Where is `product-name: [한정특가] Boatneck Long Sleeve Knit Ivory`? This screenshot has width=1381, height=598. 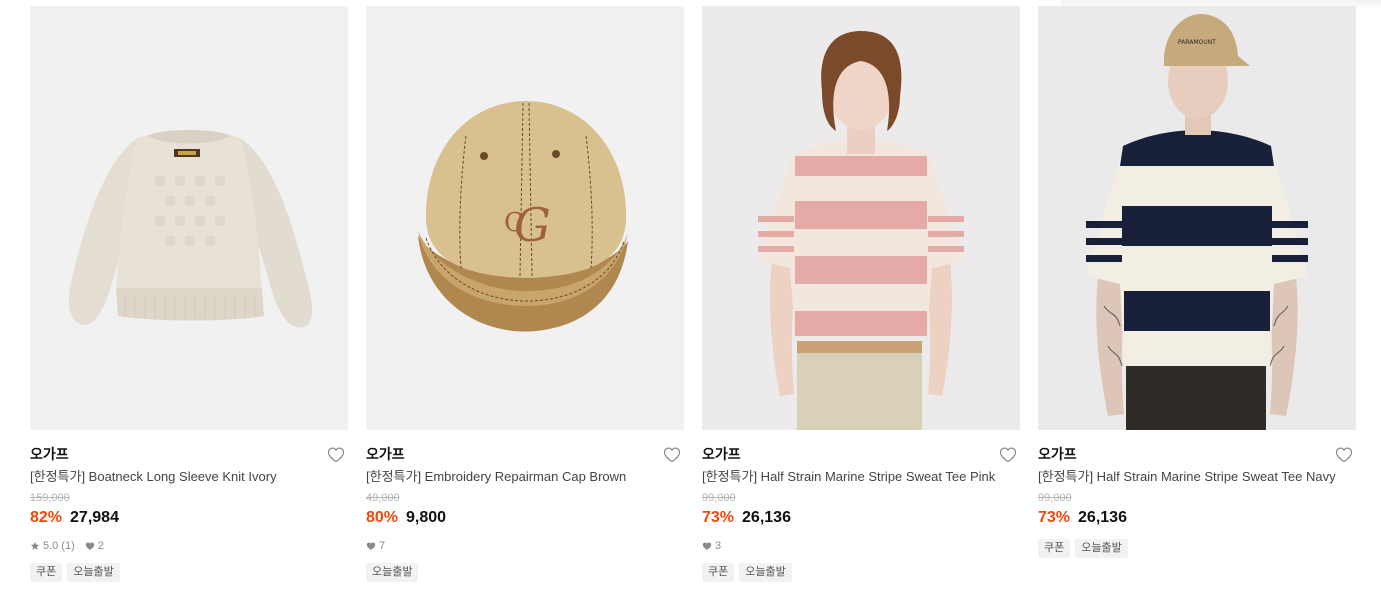
product-name: [한정특가] Boatneck Long Sleeve Knit Ivory is located at coordinates (189, 477).